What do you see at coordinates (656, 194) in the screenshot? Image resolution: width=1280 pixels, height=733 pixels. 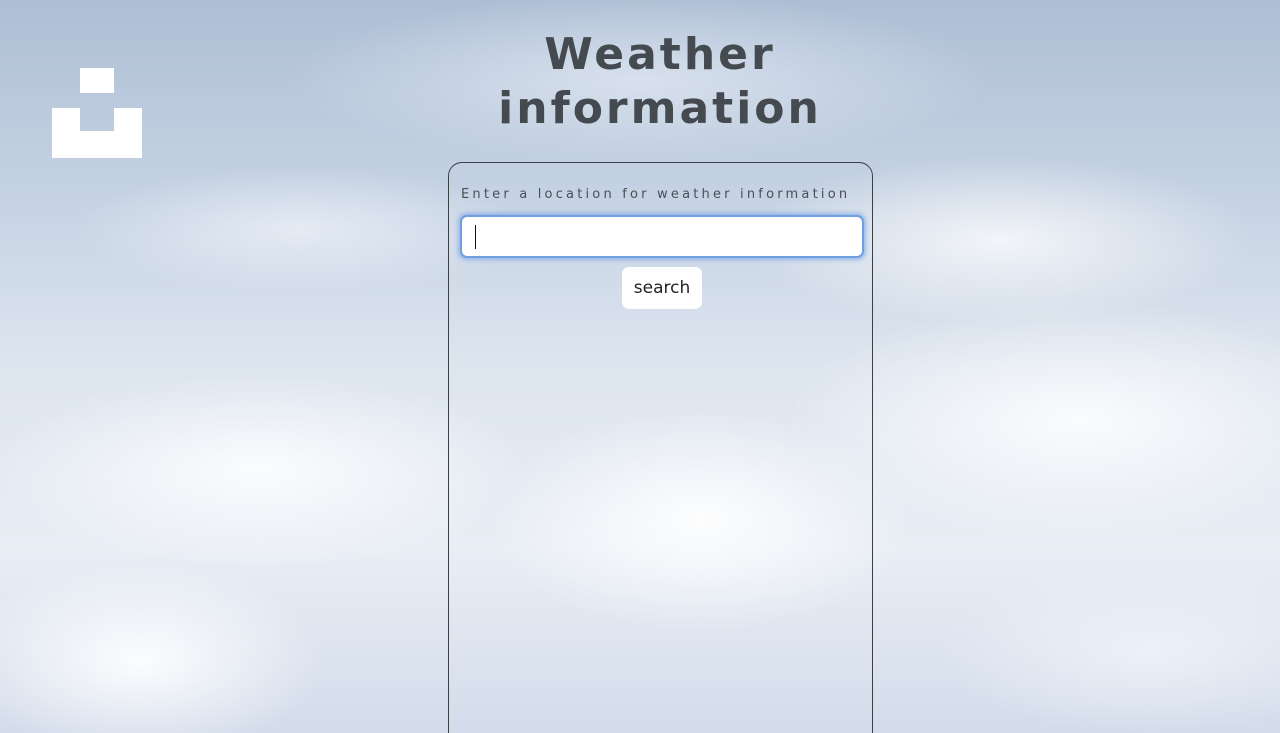 I see `search-prompt-label: Enter a location for weather information` at bounding box center [656, 194].